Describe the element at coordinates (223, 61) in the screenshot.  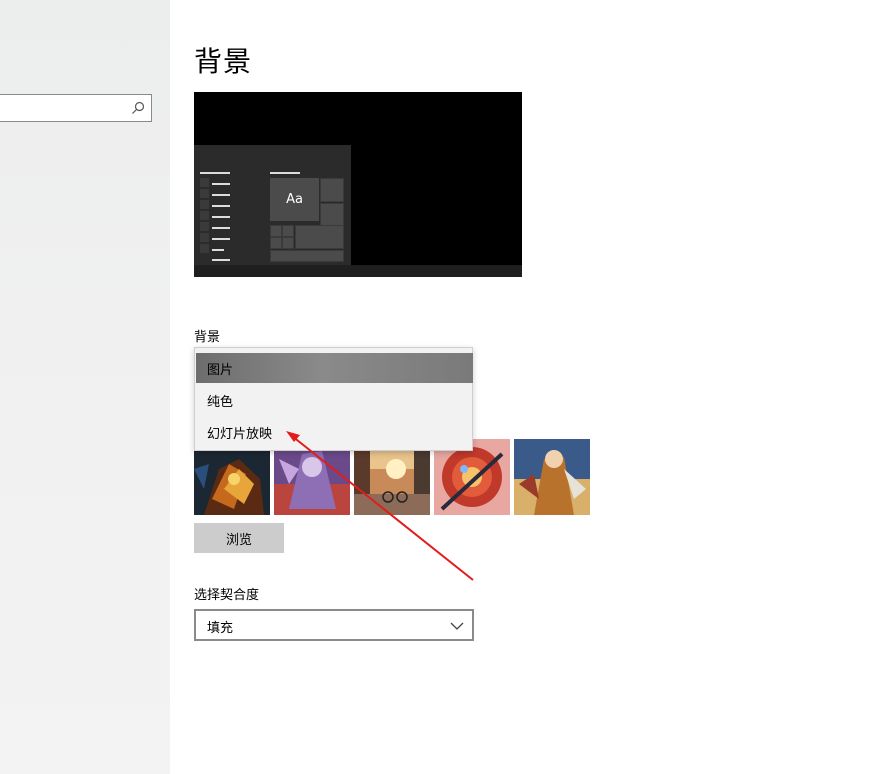
I see `page-title: 背景` at that location.